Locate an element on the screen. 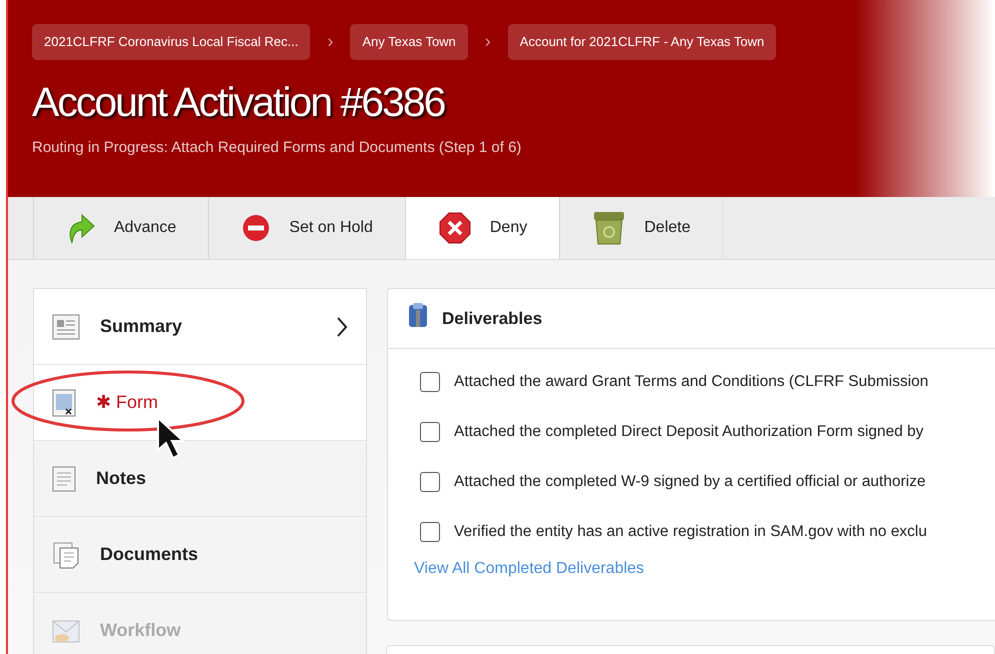 The image size is (995, 654). sidebar-item: Summary is located at coordinates (200, 327).